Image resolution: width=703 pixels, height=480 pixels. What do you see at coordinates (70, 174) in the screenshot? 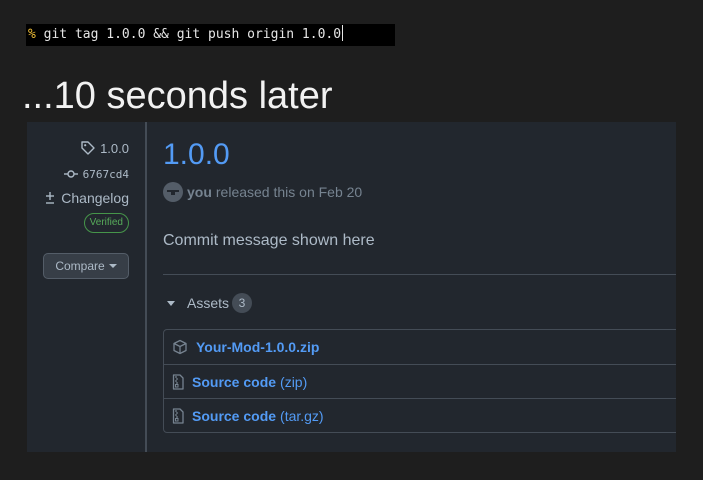
I see `commit-icon` at bounding box center [70, 174].